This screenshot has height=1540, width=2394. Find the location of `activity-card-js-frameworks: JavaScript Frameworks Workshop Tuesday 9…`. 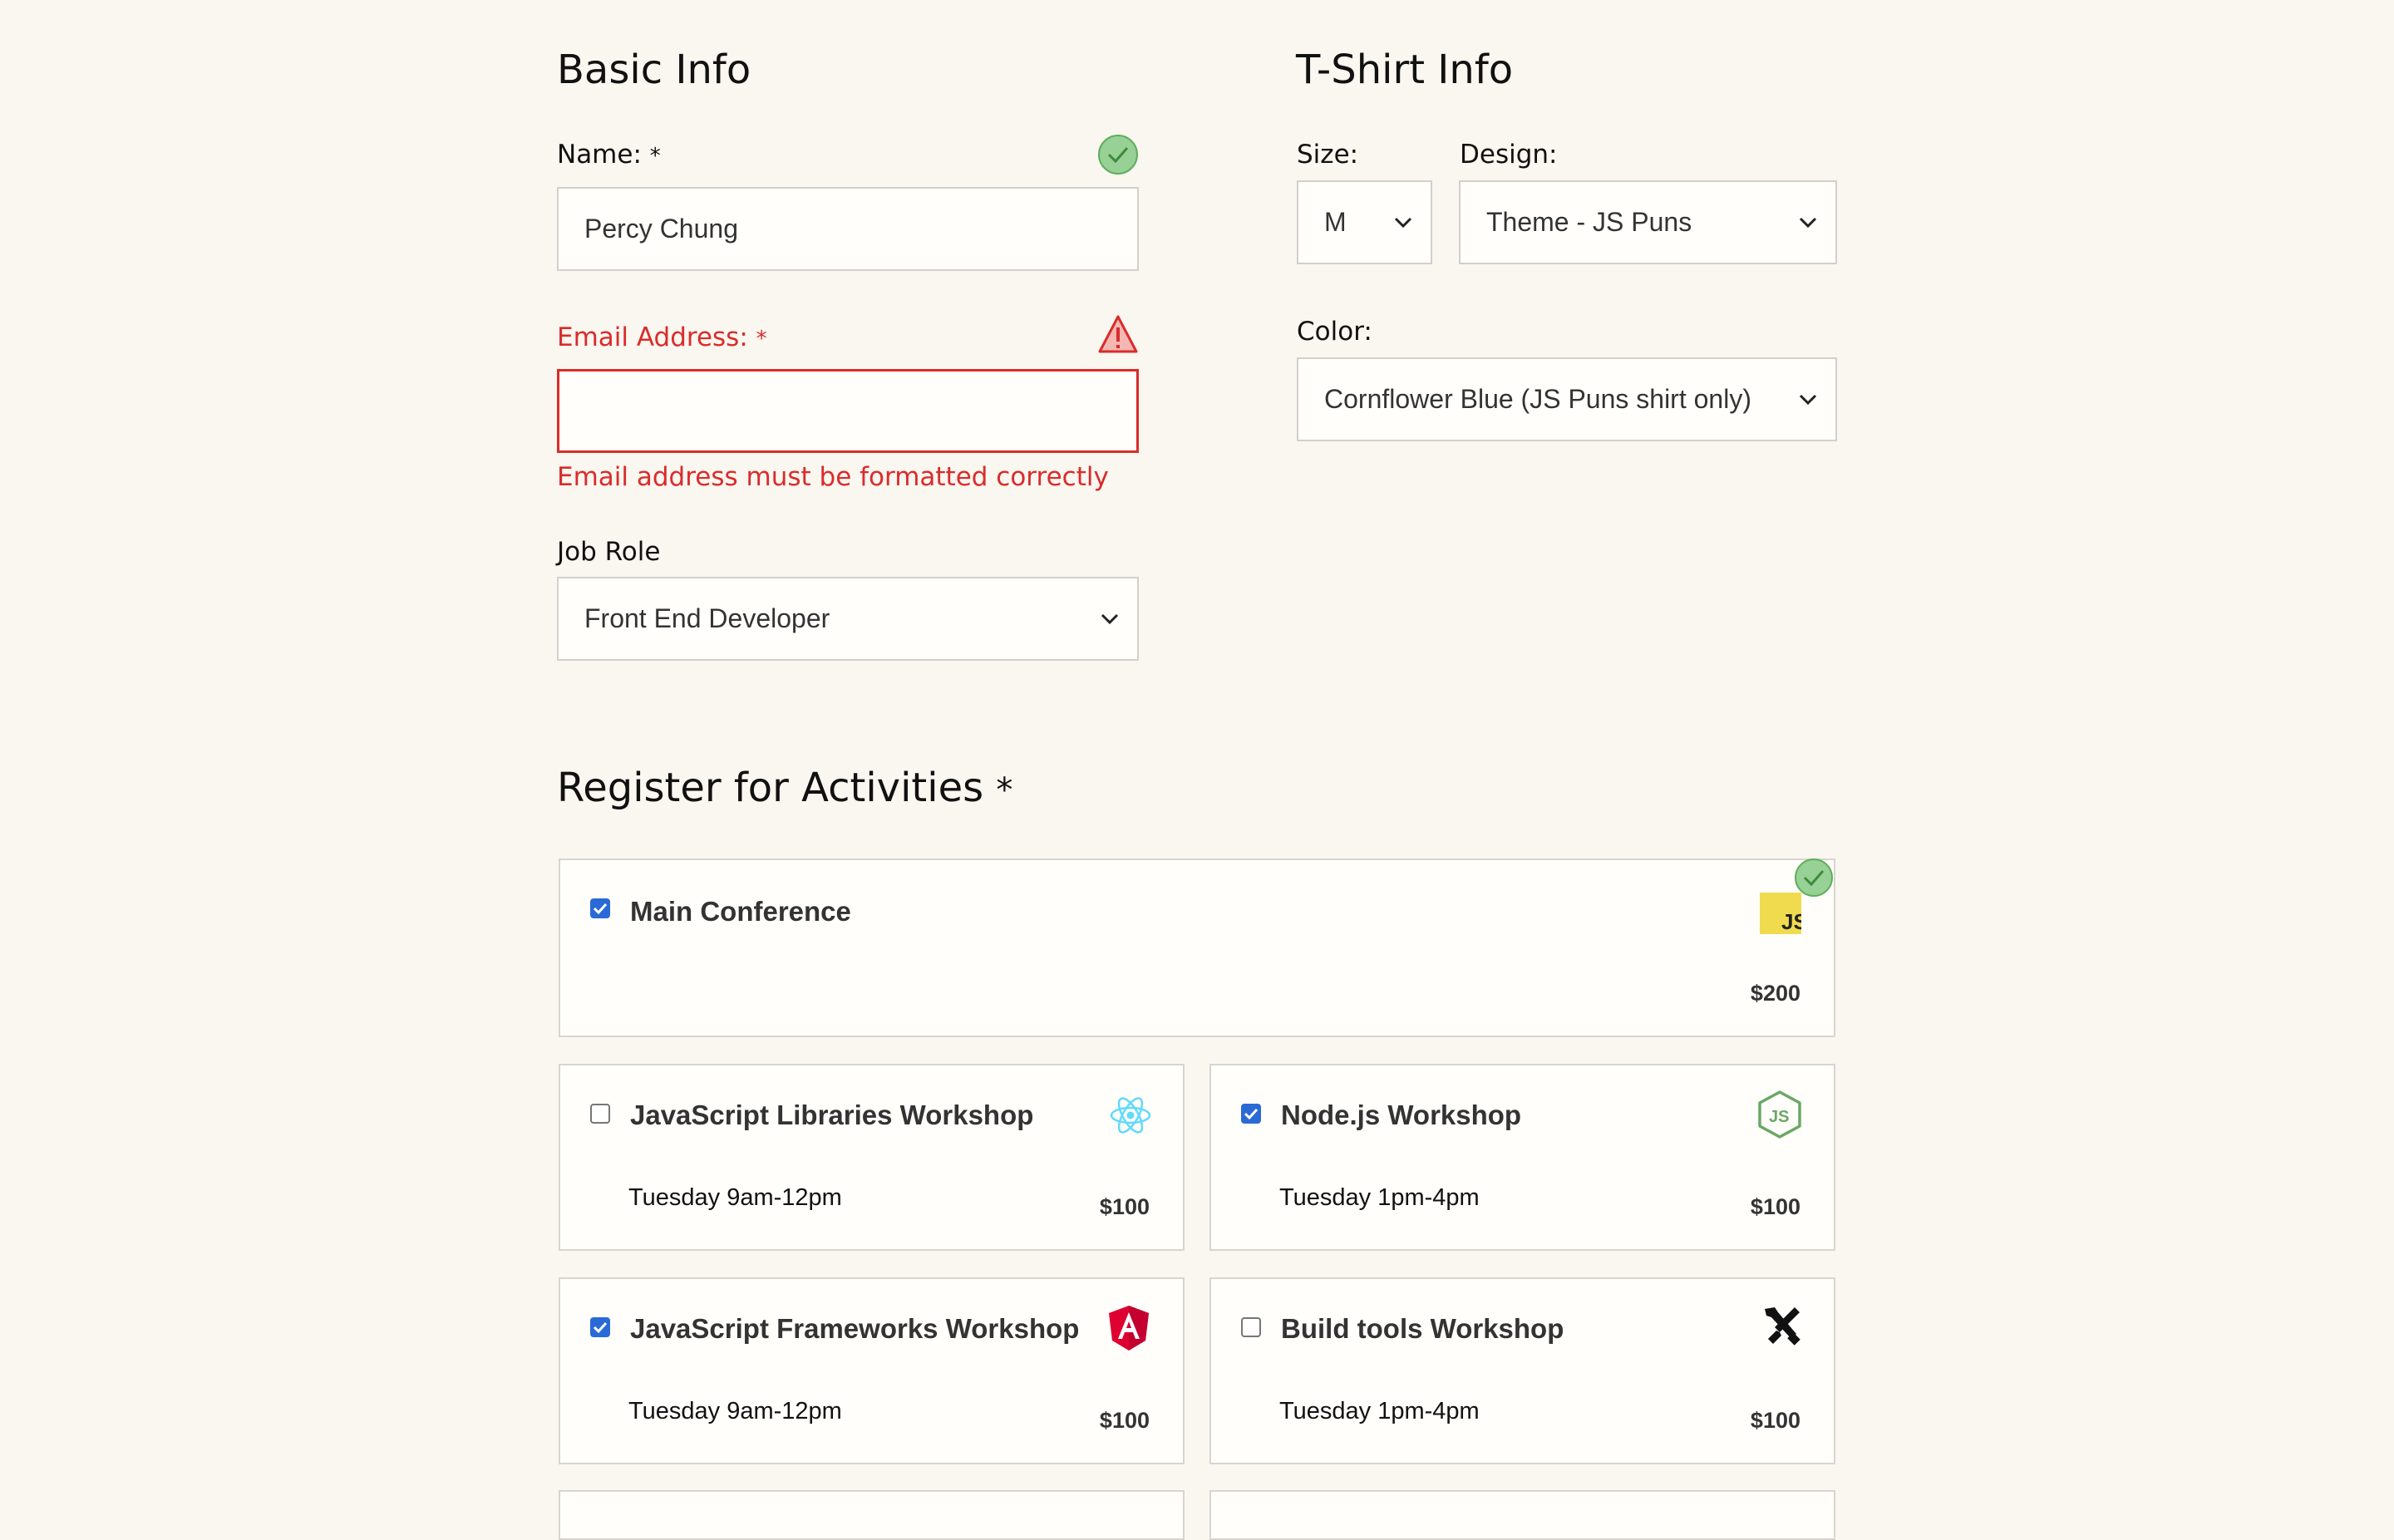

activity-card-js-frameworks: JavaScript Frameworks Workshop Tuesday 9… is located at coordinates (872, 1370).